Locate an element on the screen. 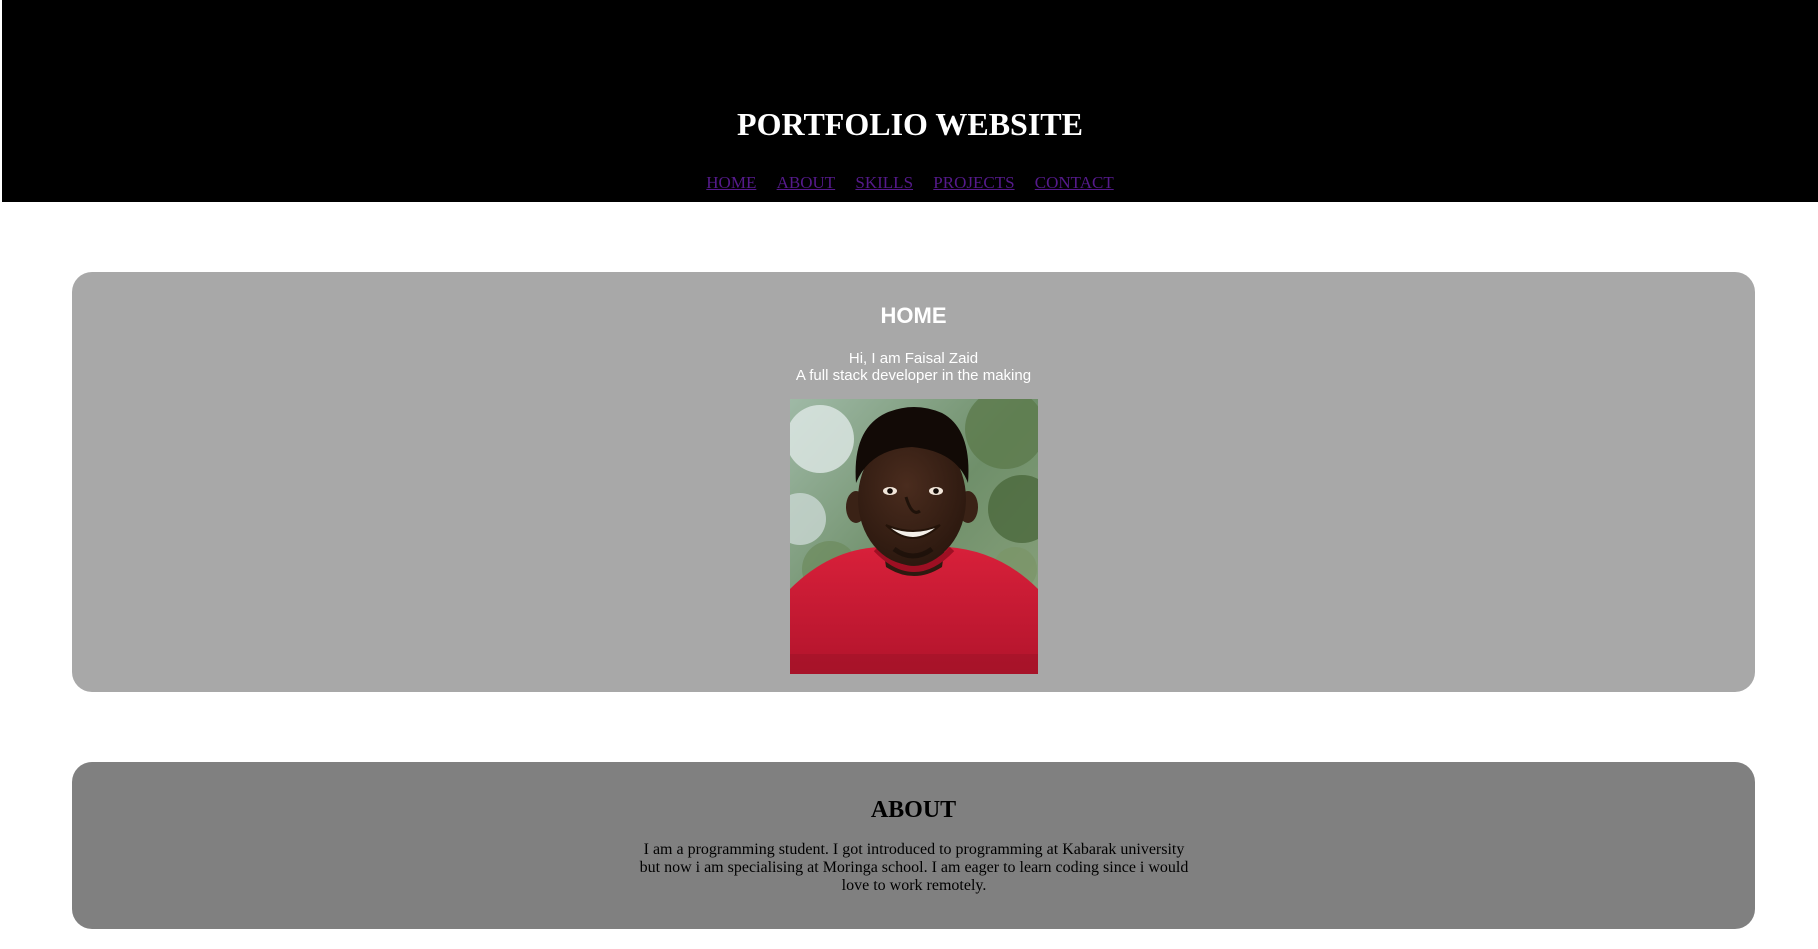 The image size is (1818, 949). nav-link-contact: CONTACT is located at coordinates (1074, 182).